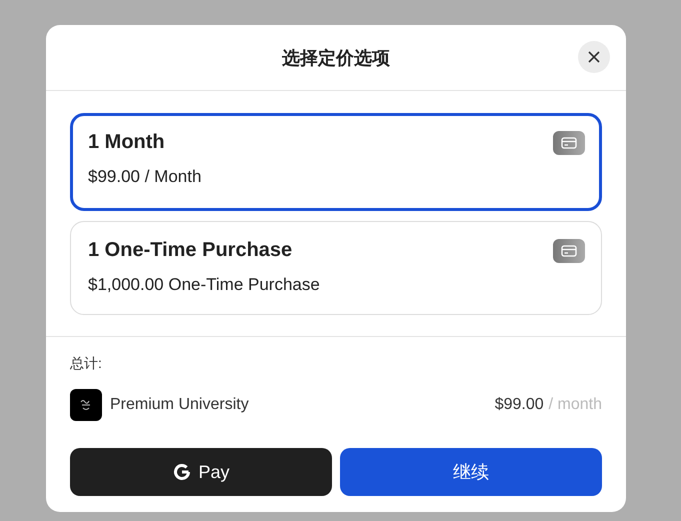 This screenshot has width=681, height=521. I want to click on product-name: Premium University, so click(180, 405).